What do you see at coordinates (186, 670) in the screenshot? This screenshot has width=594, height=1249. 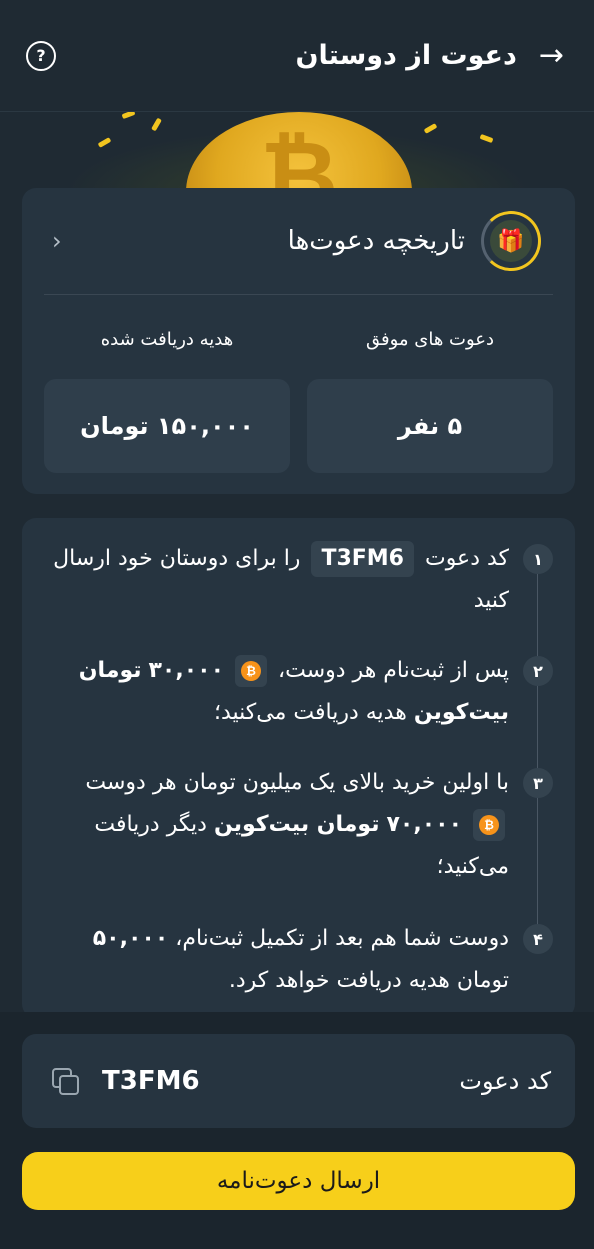 I see `step-amount: ۳۰,۰۰۰` at bounding box center [186, 670].